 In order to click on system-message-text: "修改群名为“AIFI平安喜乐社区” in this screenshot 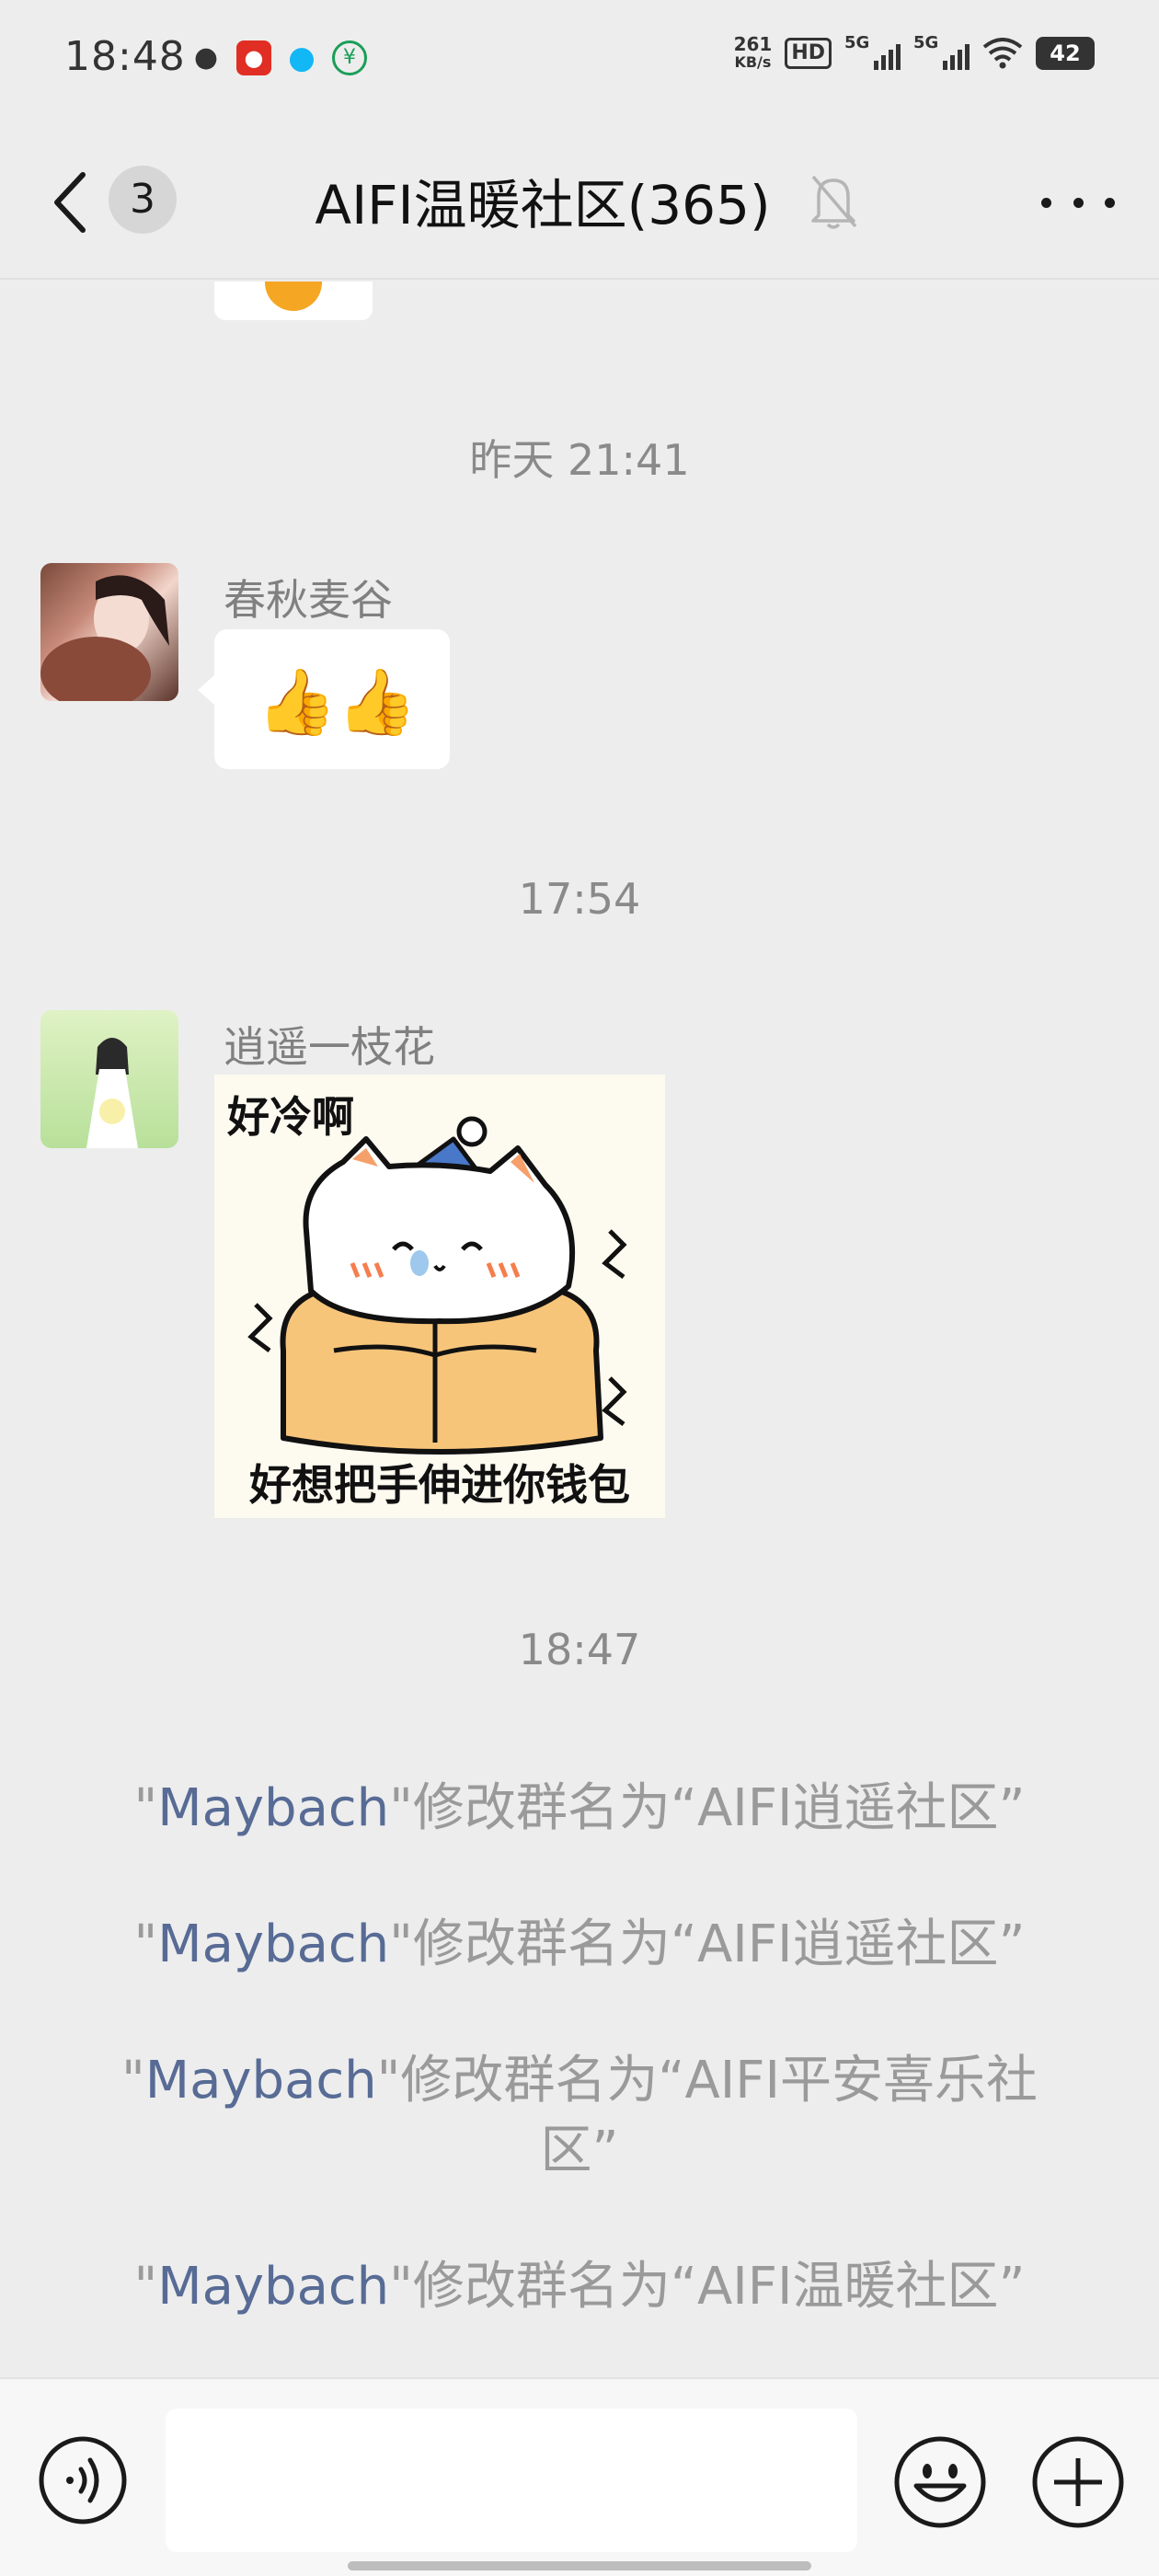, I will do `click(707, 2115)`.